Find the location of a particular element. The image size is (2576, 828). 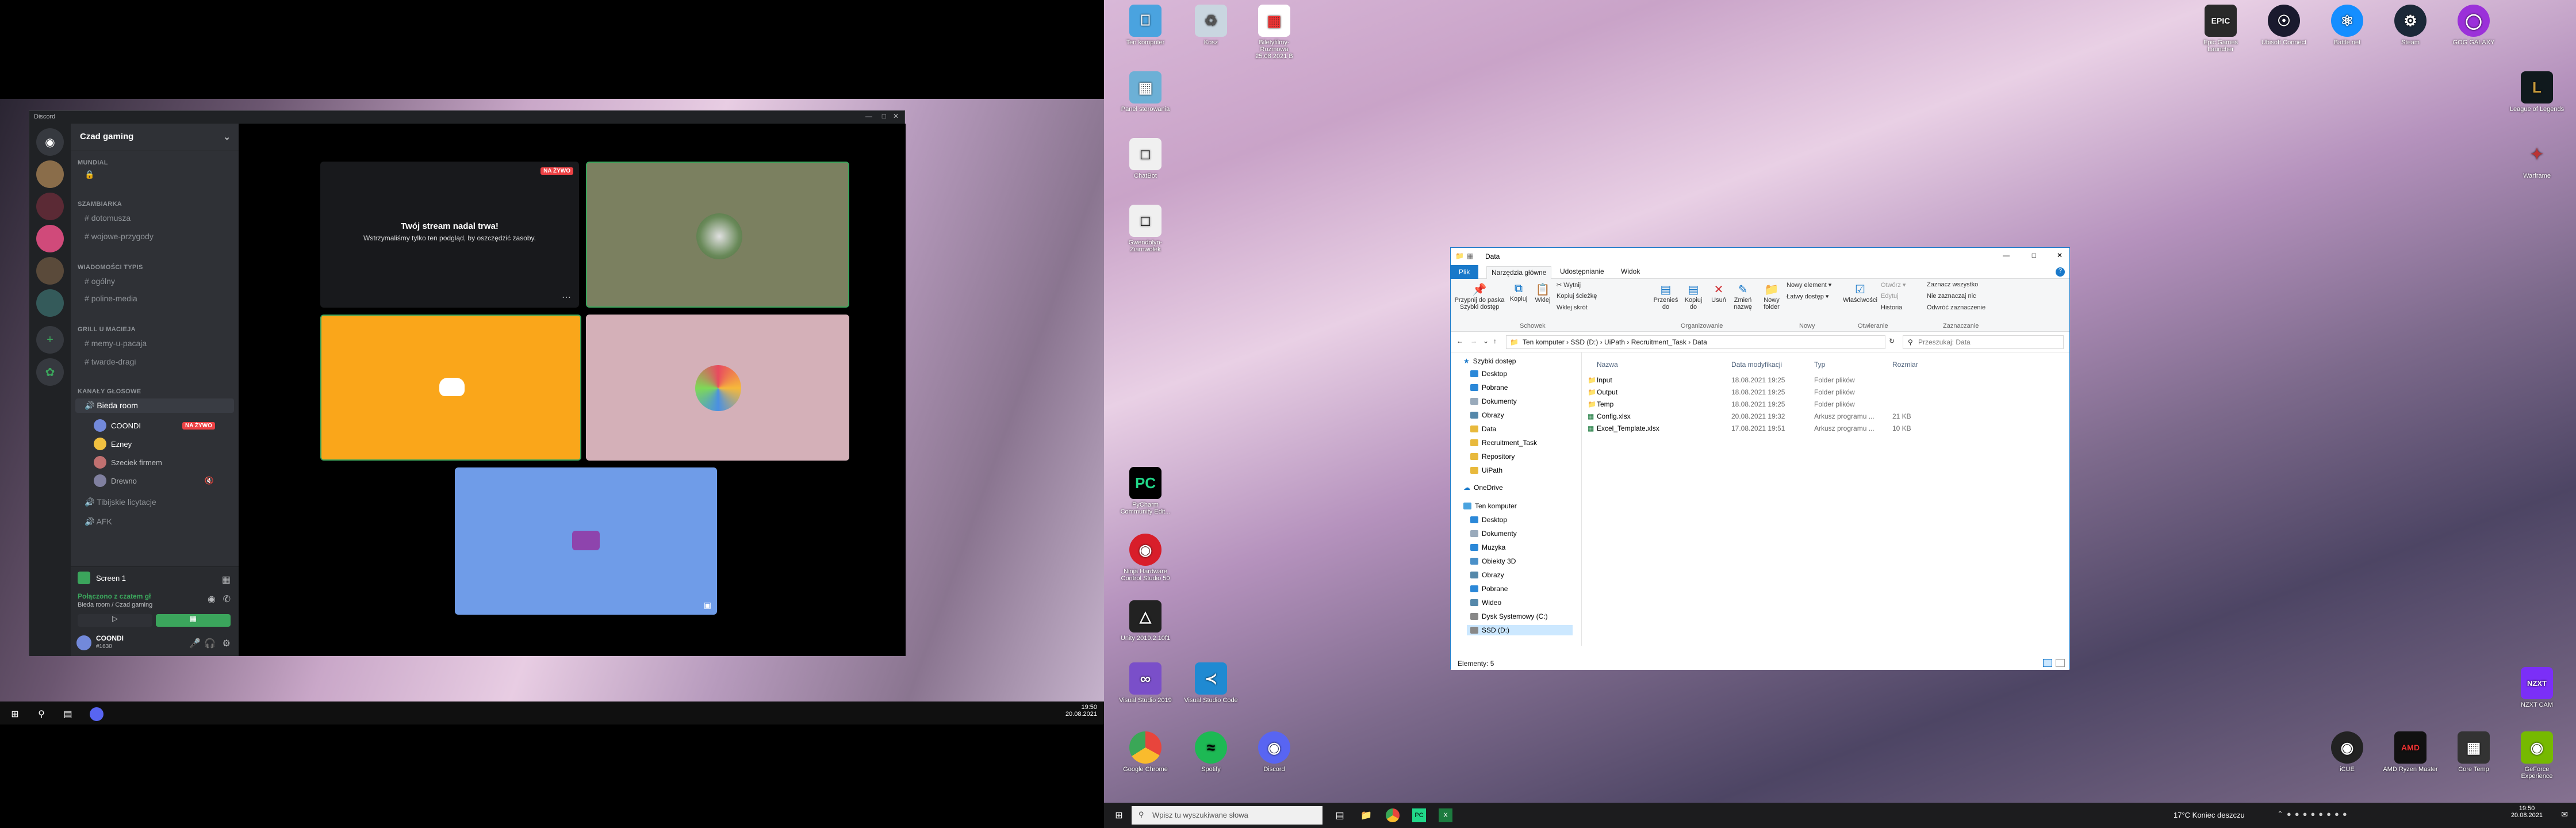

avatar is located at coordinates (83, 642).